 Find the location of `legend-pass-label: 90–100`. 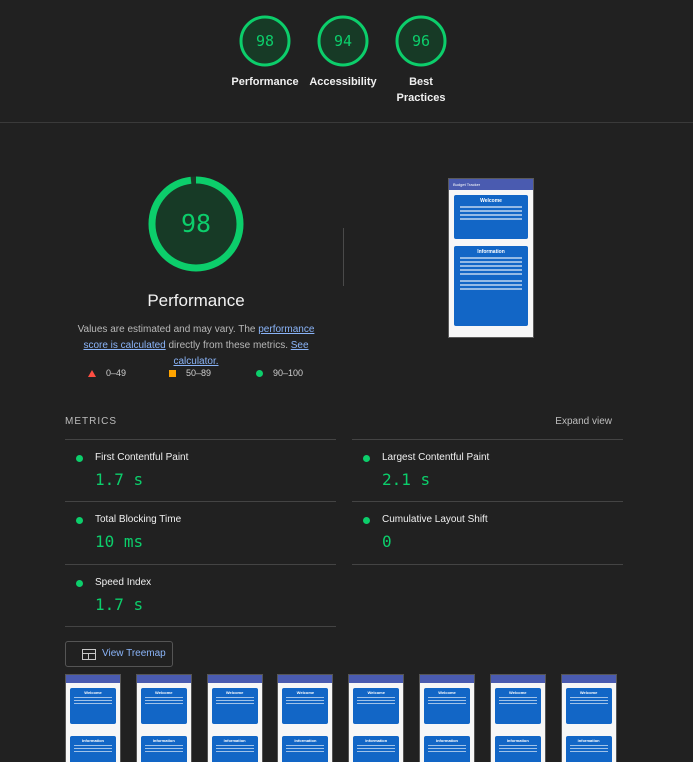

legend-pass-label: 90–100 is located at coordinates (288, 373).